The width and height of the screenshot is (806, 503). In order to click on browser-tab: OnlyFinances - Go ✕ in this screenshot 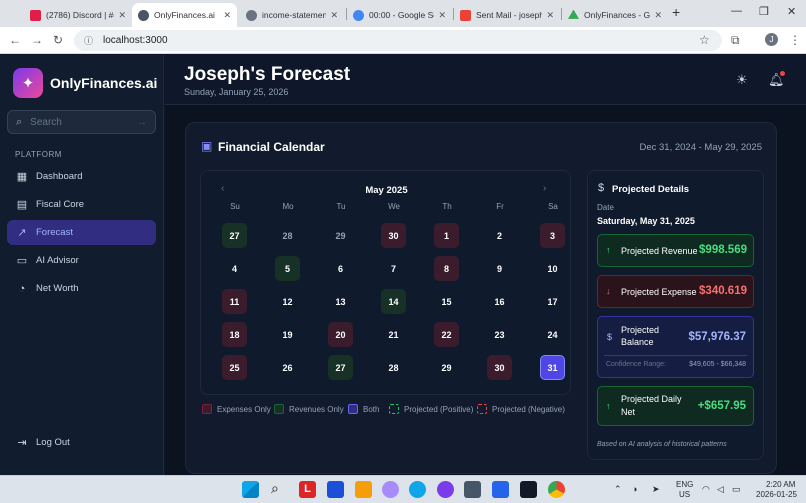, I will do `click(615, 15)`.